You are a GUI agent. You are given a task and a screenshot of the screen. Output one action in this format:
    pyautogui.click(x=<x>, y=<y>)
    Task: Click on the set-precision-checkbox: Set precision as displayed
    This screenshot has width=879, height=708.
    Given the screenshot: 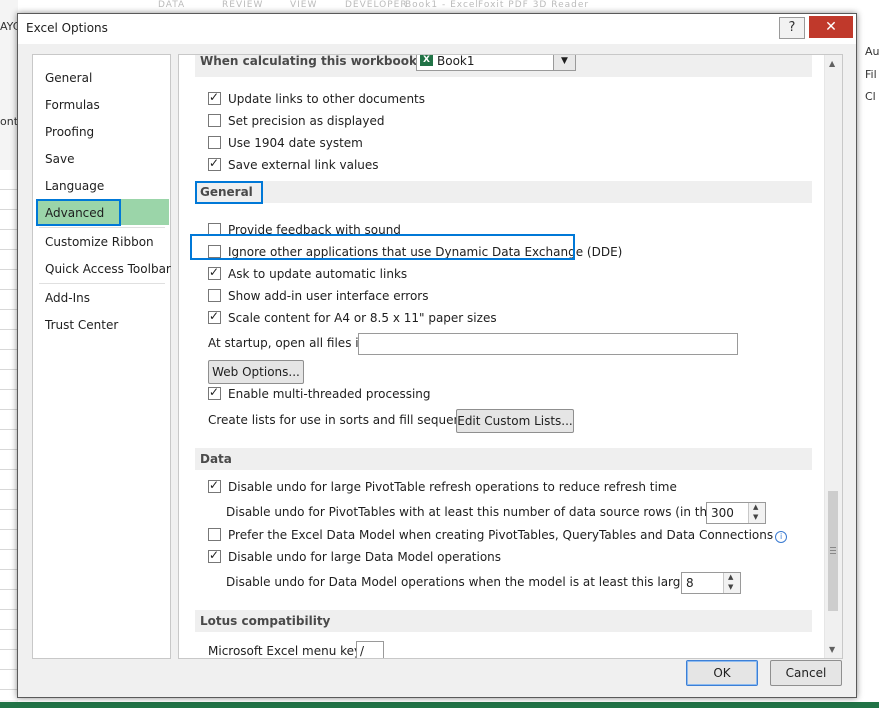 What is the action you would take?
    pyautogui.click(x=296, y=123)
    